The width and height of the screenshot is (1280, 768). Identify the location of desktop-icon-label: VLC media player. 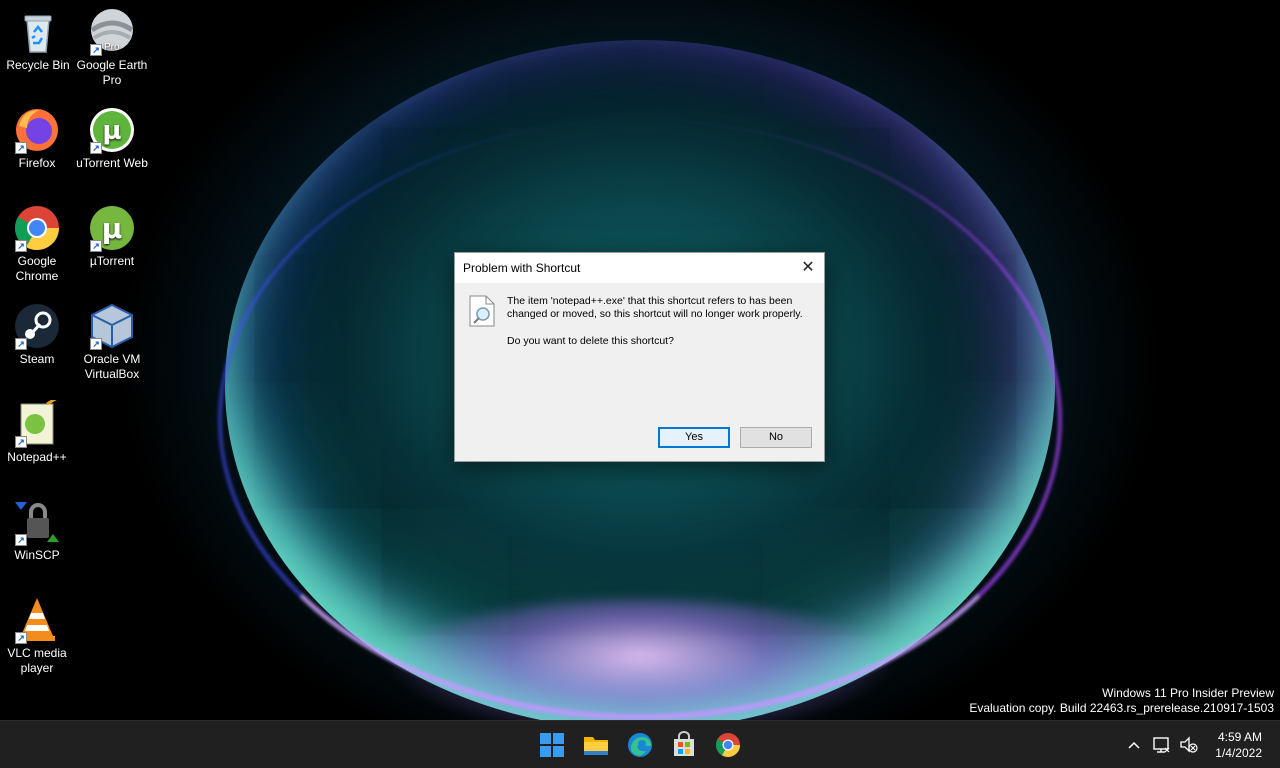
(37, 660).